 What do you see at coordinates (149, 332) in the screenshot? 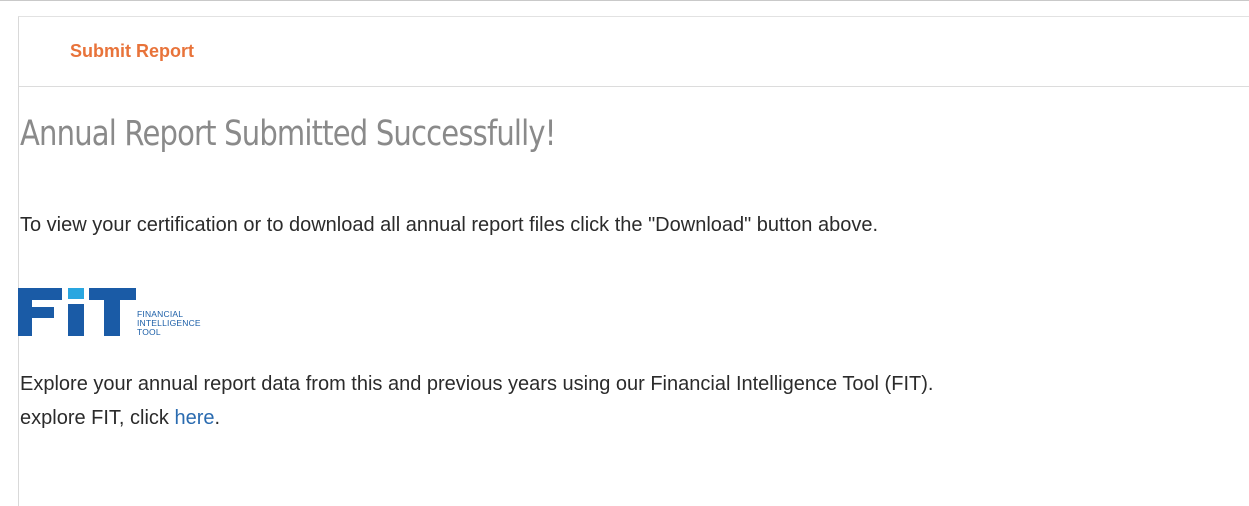
I see `fit-logo-line-tool: TOOL` at bounding box center [149, 332].